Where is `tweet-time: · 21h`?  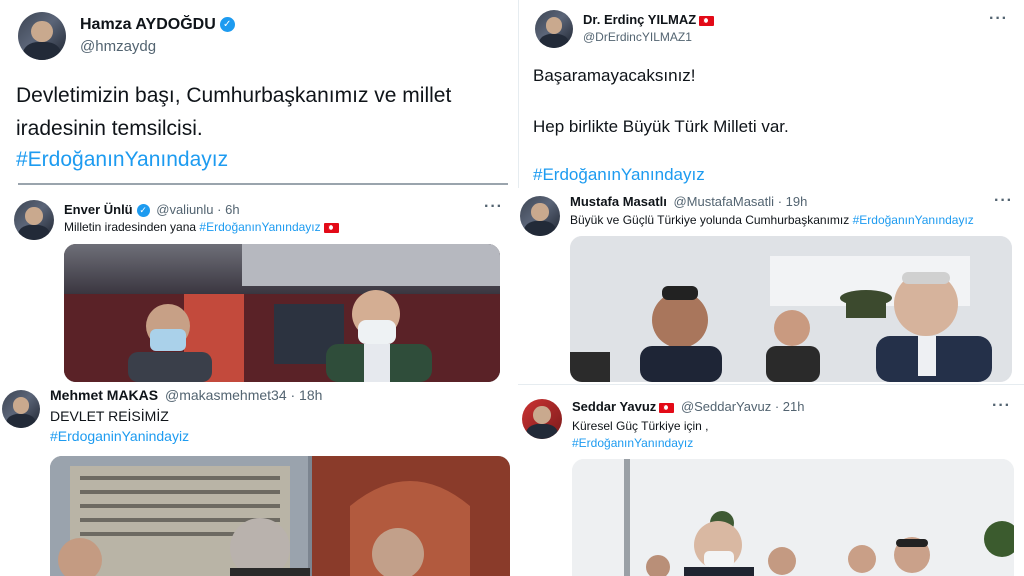 tweet-time: · 21h is located at coordinates (790, 406).